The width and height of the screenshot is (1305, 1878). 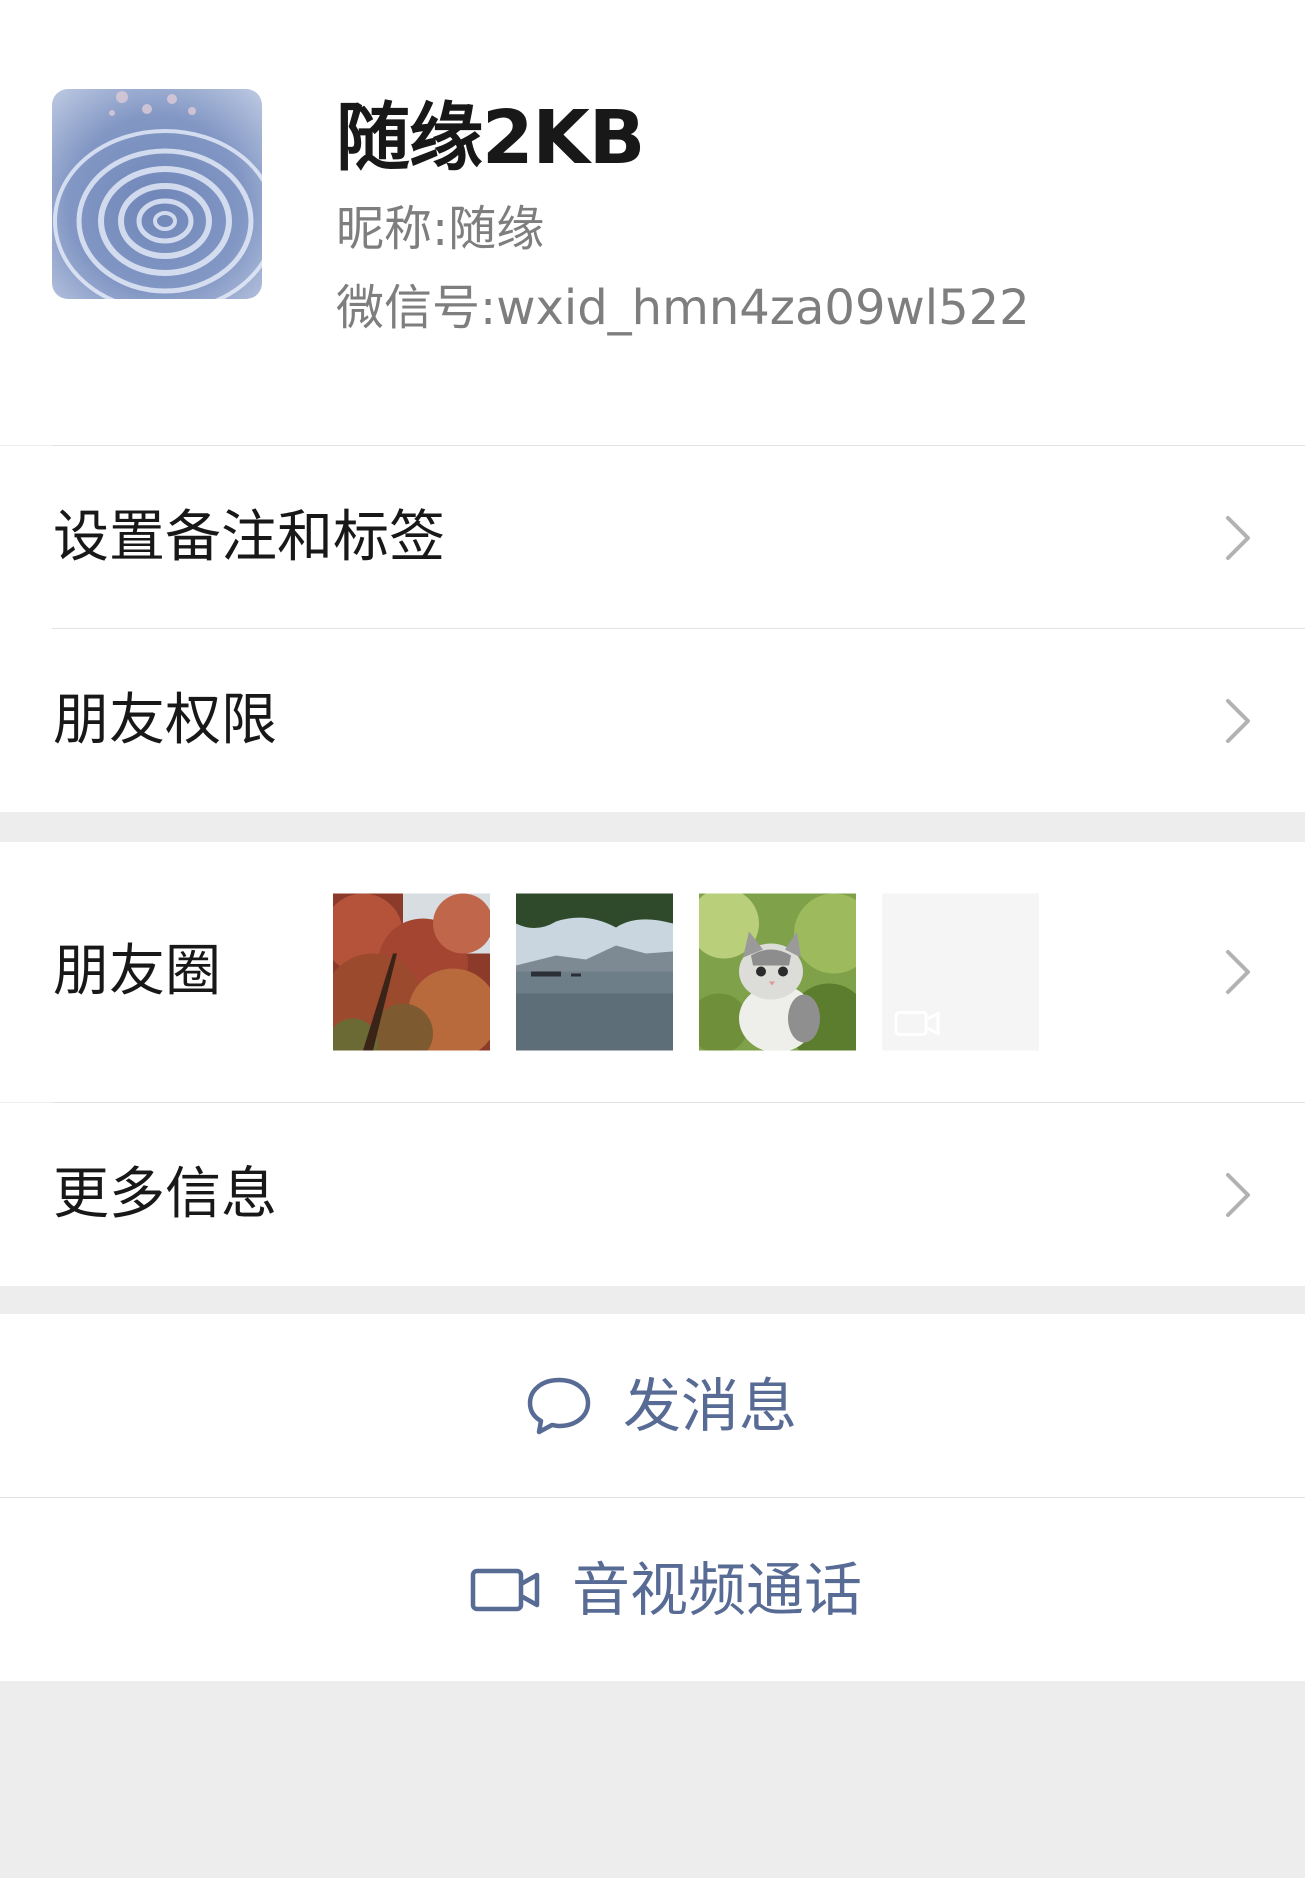 I want to click on lake-view-photo, so click(x=594, y=972).